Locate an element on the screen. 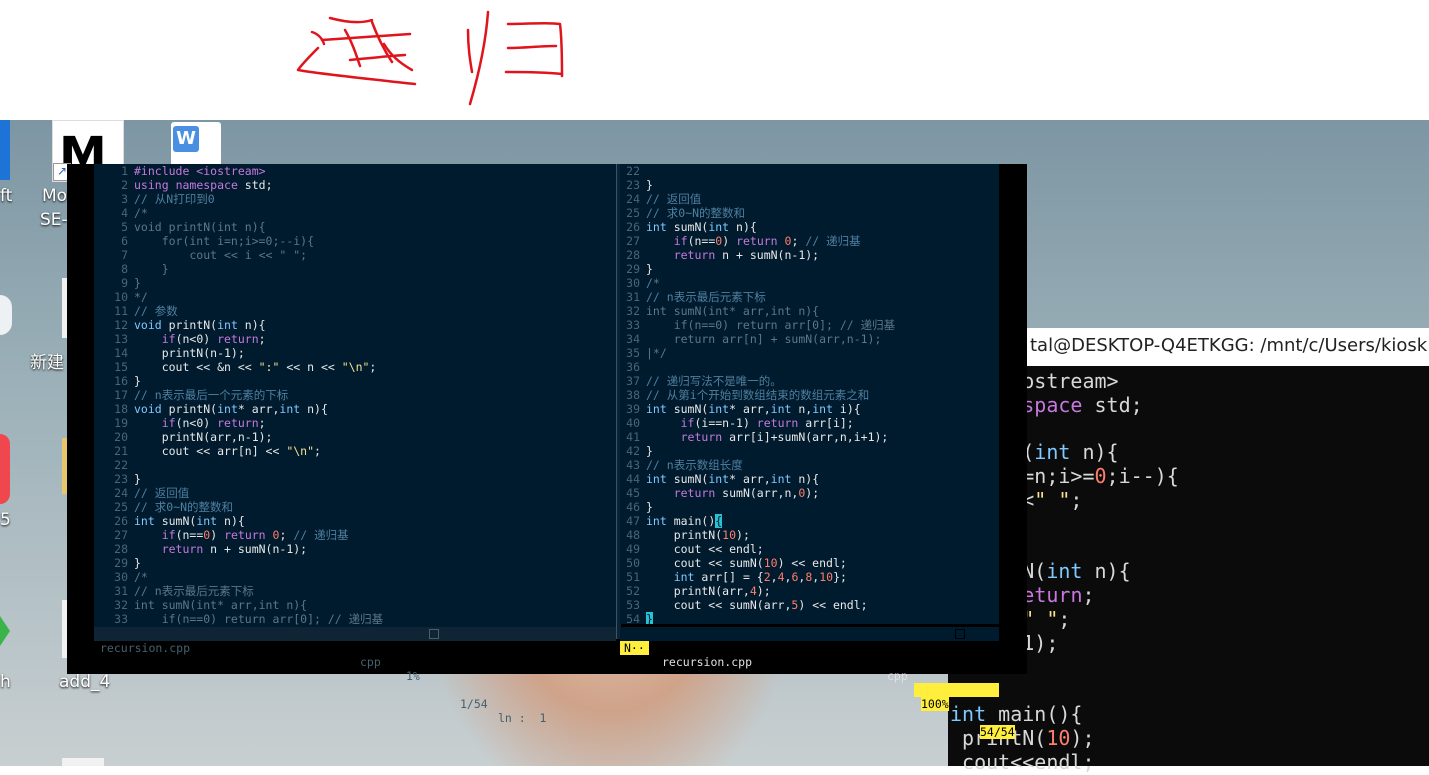  line-number: 53 is located at coordinates (633, 605).